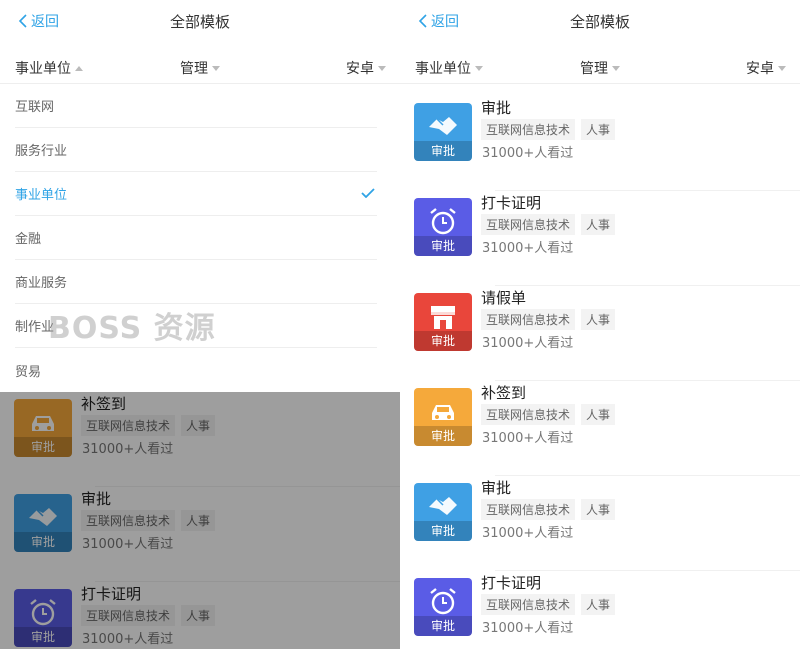 The image size is (800, 649). Describe the element at coordinates (196, 370) in the screenshot. I see `dropdown-option: 贸易` at that location.